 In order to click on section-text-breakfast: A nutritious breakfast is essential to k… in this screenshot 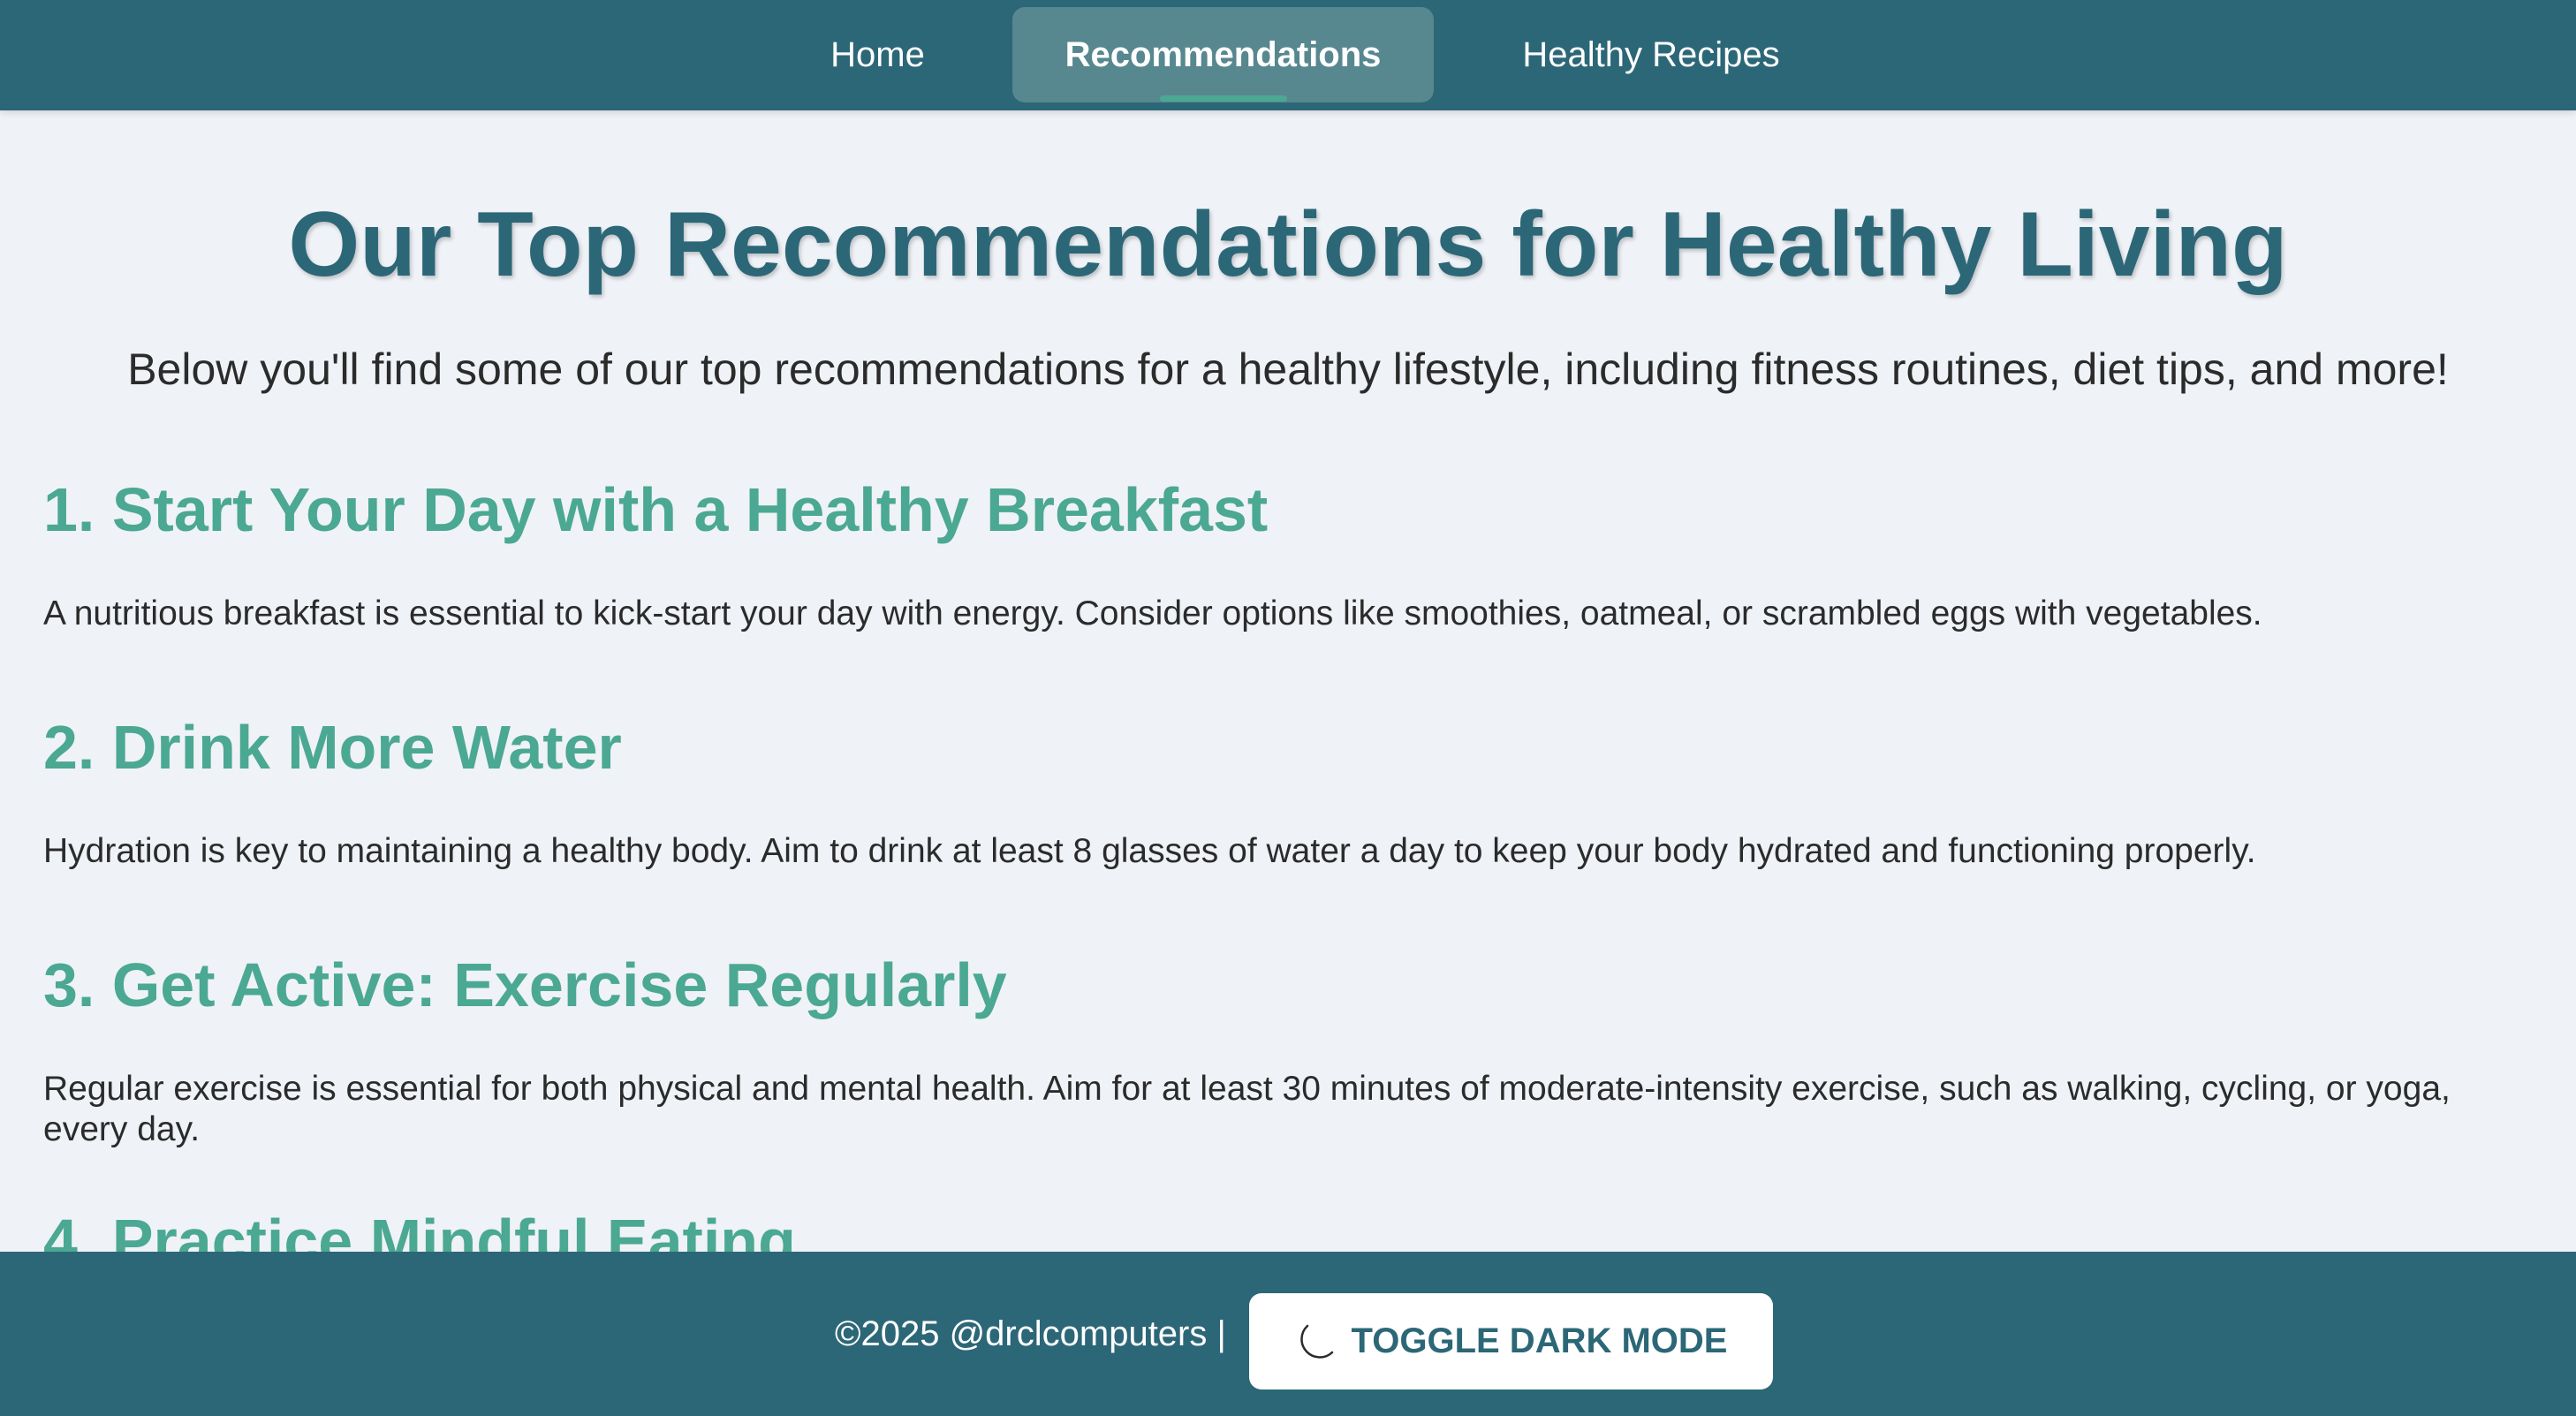, I will do `click(1153, 613)`.